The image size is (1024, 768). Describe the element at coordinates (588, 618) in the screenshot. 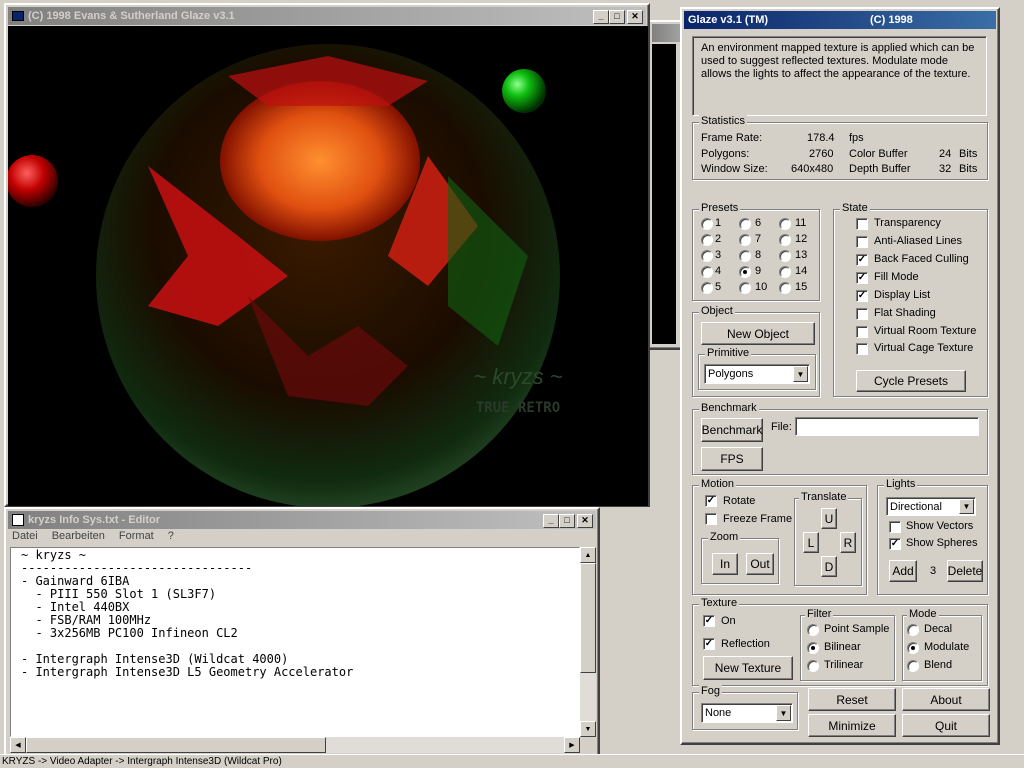

I see `scroll-thumb-vertical` at that location.